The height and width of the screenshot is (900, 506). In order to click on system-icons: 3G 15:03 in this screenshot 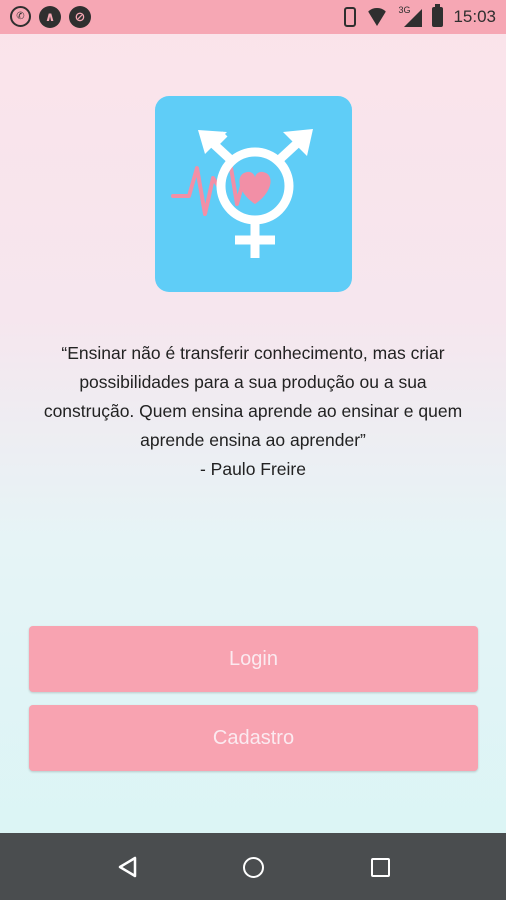, I will do `click(420, 17)`.